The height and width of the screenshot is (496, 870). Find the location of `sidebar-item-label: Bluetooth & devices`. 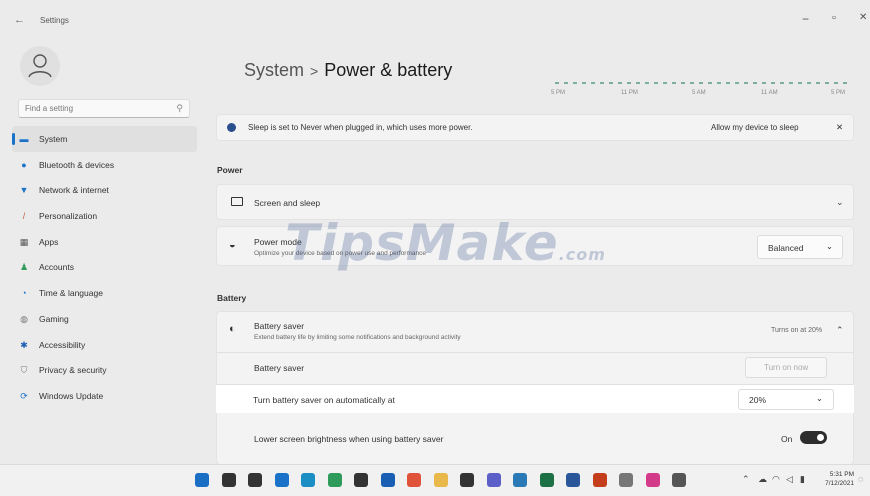

sidebar-item-label: Bluetooth & devices is located at coordinates (77, 164).